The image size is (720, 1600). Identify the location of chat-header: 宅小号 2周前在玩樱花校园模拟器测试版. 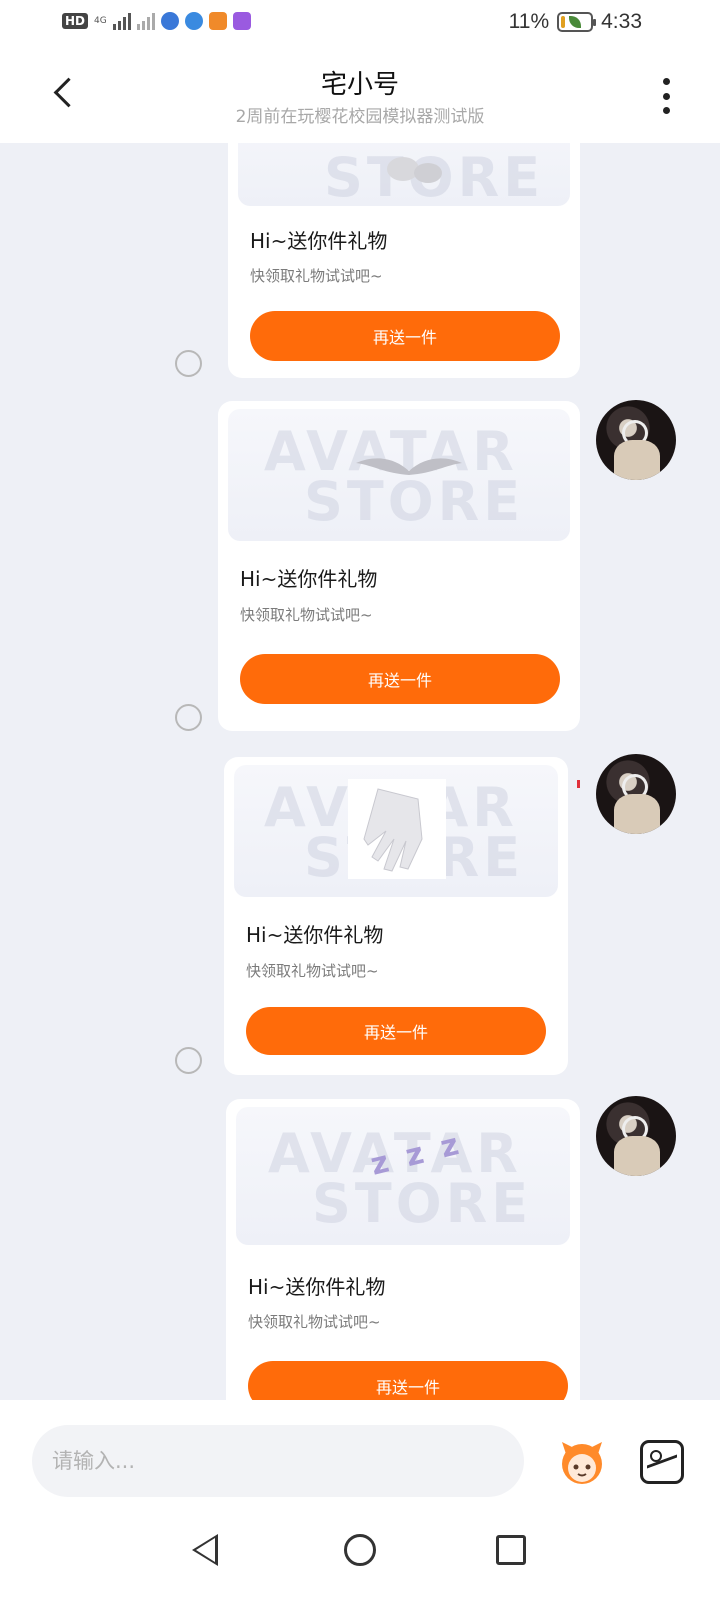
(360, 96).